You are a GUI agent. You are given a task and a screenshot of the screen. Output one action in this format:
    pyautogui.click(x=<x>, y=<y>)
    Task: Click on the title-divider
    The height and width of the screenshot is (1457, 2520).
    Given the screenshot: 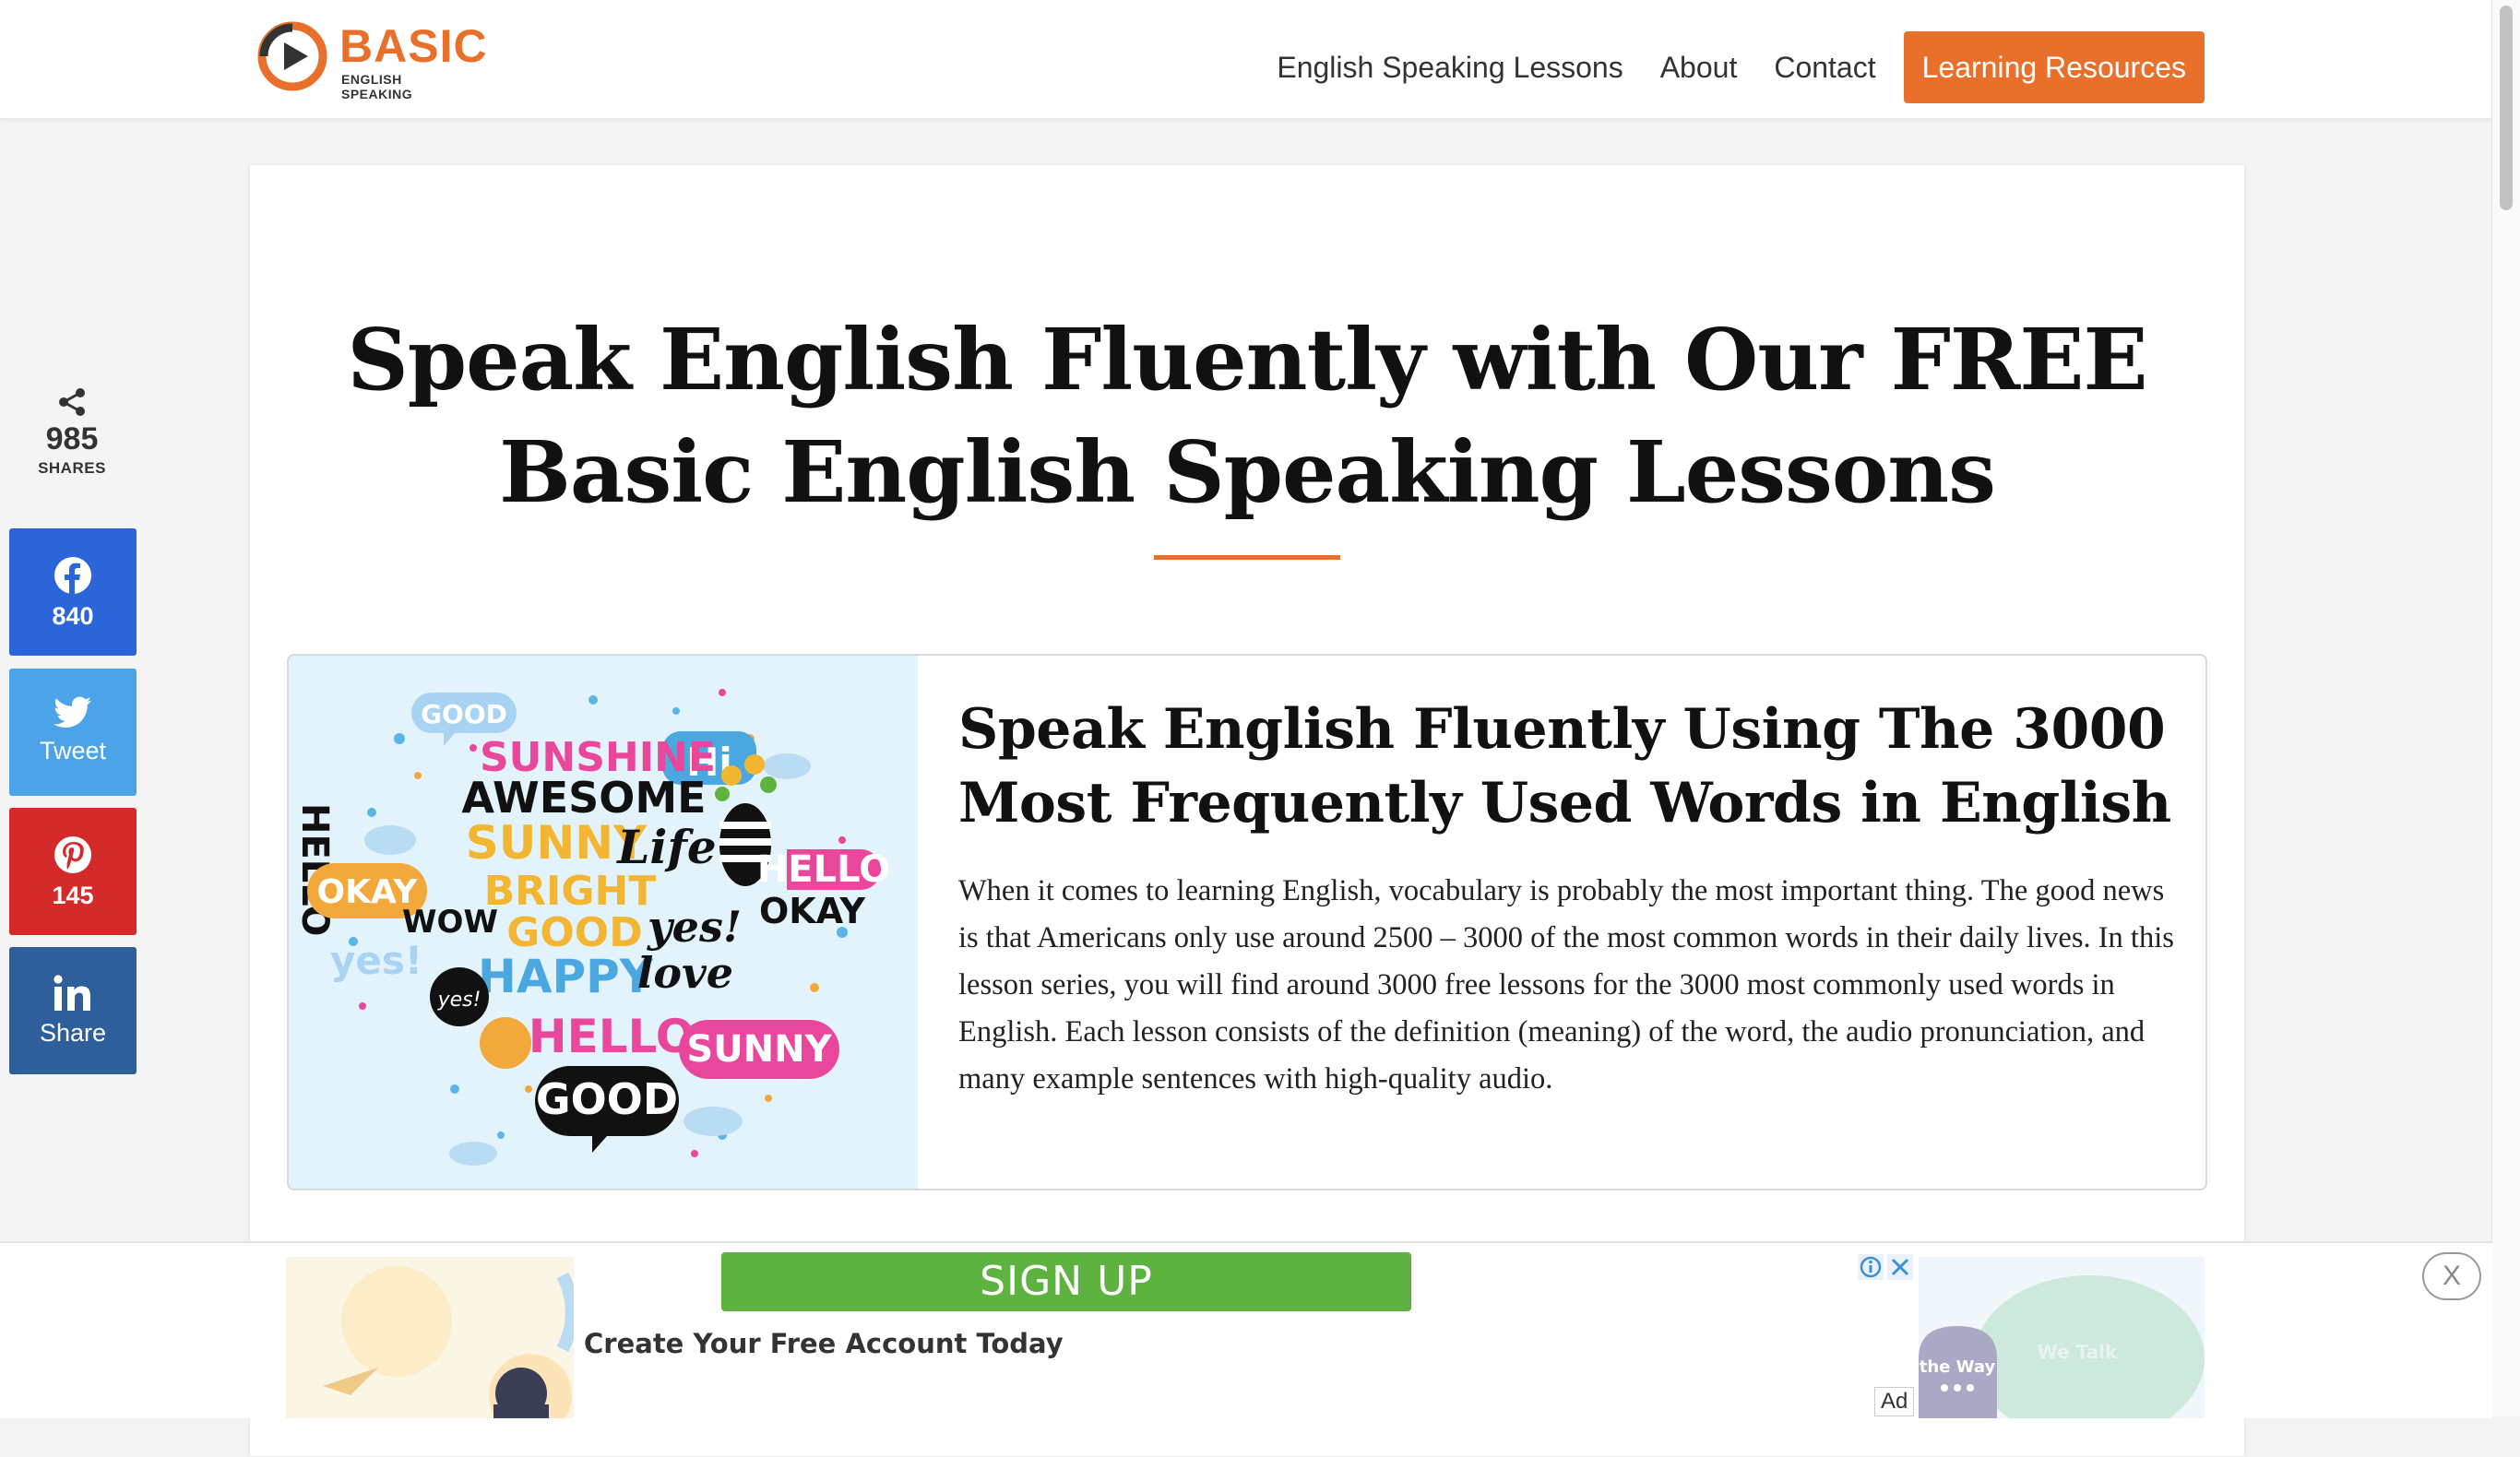 What is the action you would take?
    pyautogui.click(x=1247, y=557)
    